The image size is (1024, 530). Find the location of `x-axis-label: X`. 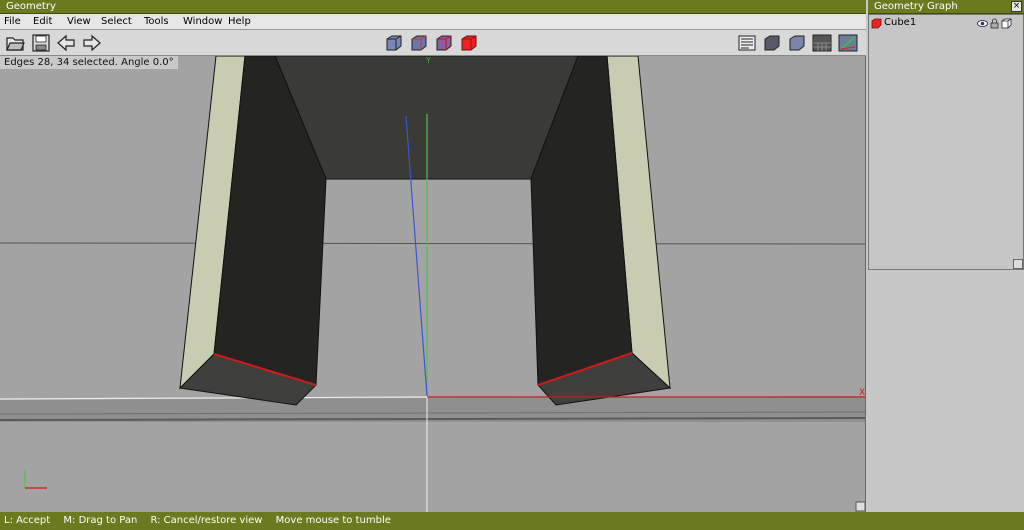

x-axis-label: X is located at coordinates (862, 393).